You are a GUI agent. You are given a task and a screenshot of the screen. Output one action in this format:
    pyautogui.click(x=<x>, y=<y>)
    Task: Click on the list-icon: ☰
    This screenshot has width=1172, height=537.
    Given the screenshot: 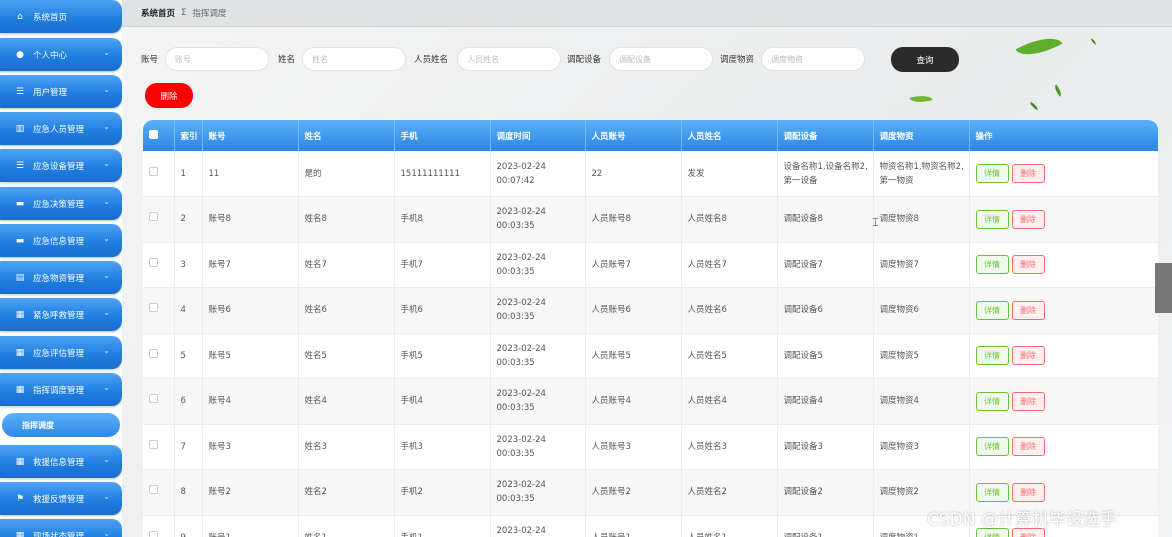 What is the action you would take?
    pyautogui.click(x=20, y=165)
    